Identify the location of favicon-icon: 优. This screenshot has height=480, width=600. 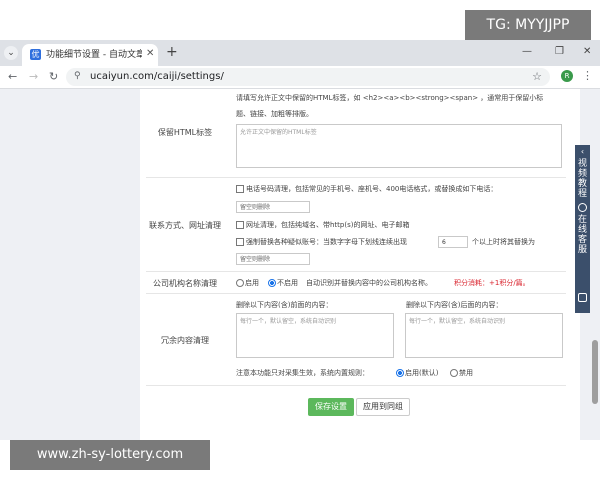
(35, 54).